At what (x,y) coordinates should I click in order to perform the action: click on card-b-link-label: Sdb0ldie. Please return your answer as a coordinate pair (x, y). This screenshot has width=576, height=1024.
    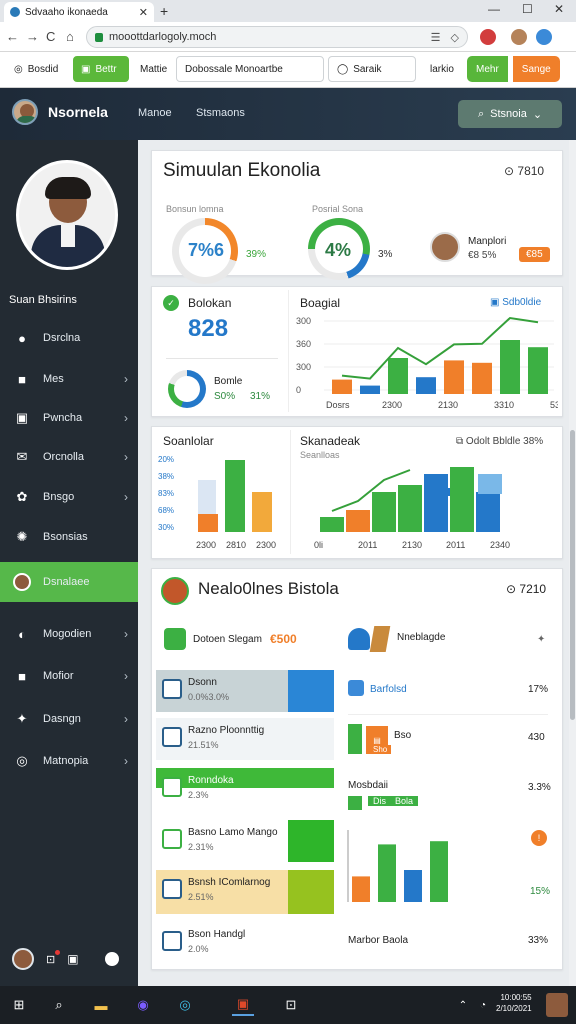
    Looking at the image, I should click on (522, 302).